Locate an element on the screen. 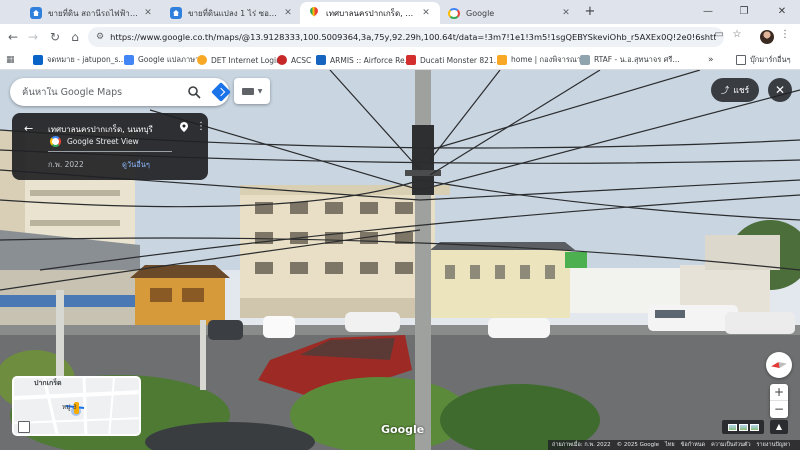 The height and width of the screenshot is (450, 800). divider is located at coordinates (110, 151).